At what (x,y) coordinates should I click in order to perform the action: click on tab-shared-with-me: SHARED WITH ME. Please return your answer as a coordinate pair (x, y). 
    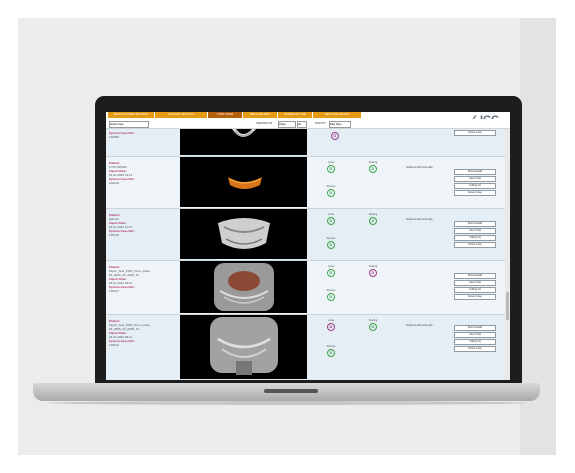
    Looking at the image, I should click on (295, 115).